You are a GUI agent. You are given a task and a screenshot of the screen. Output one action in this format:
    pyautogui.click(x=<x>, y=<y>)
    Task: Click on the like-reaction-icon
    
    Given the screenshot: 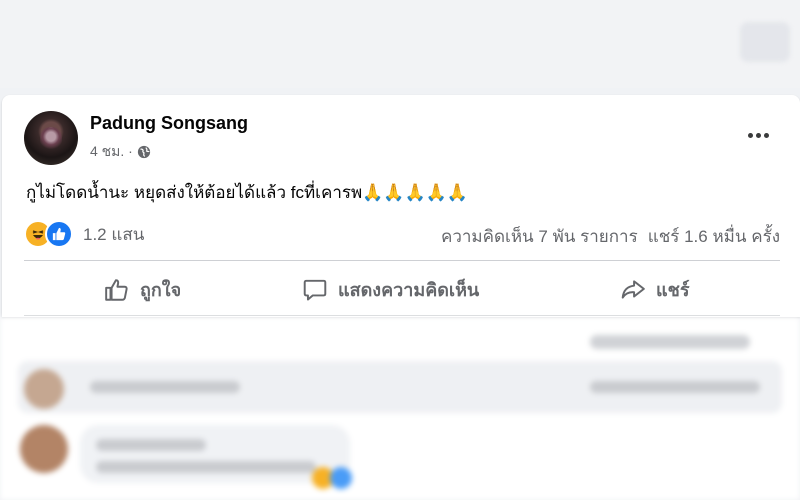 What is the action you would take?
    pyautogui.click(x=59, y=234)
    